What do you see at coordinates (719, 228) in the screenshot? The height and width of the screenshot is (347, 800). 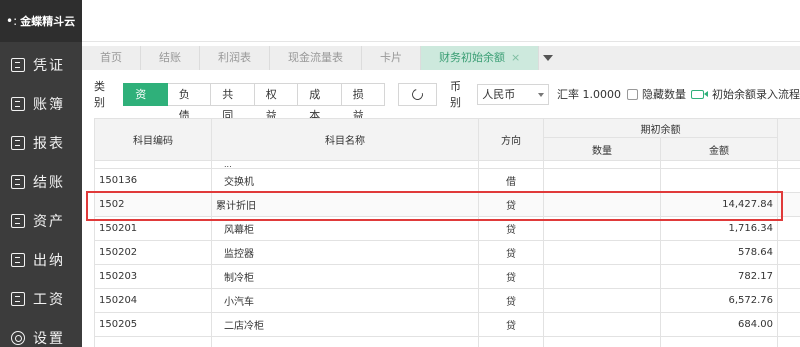 I see `cell-amount: 1,716.34` at bounding box center [719, 228].